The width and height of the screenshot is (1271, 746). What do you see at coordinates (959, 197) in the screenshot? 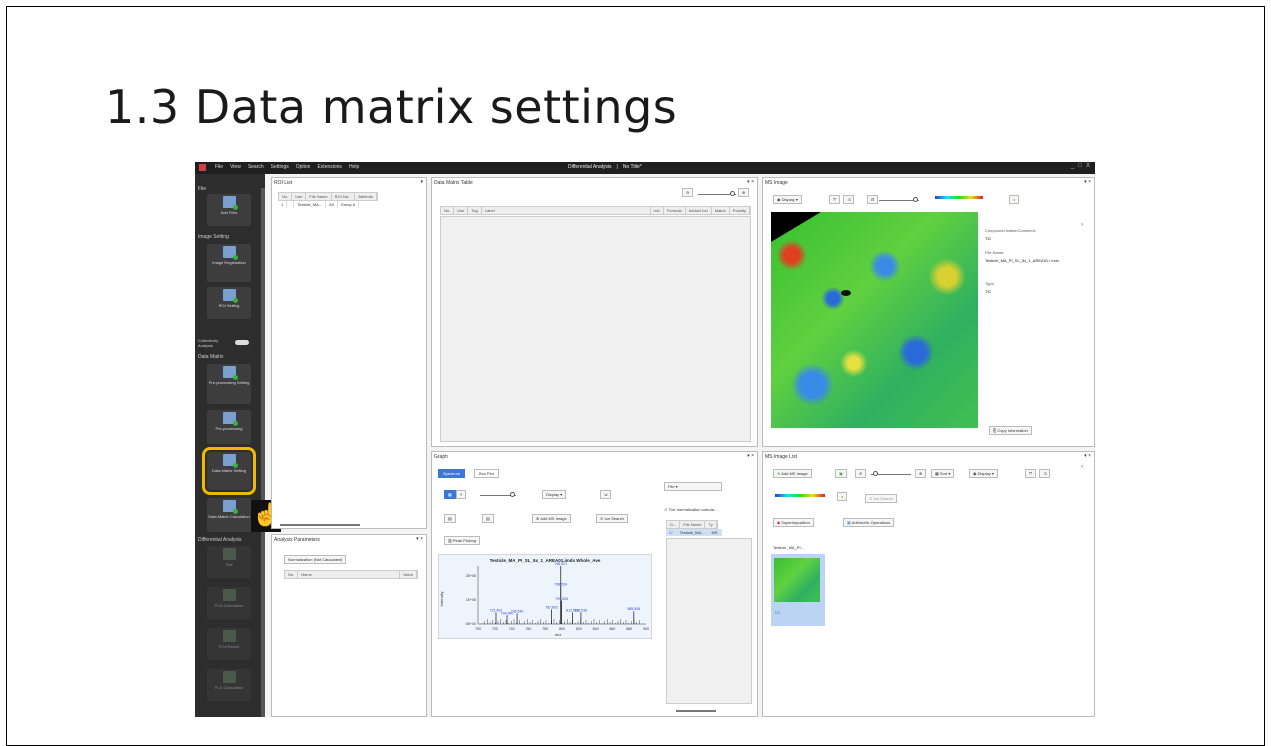
I see `ms-image-colorbar` at bounding box center [959, 197].